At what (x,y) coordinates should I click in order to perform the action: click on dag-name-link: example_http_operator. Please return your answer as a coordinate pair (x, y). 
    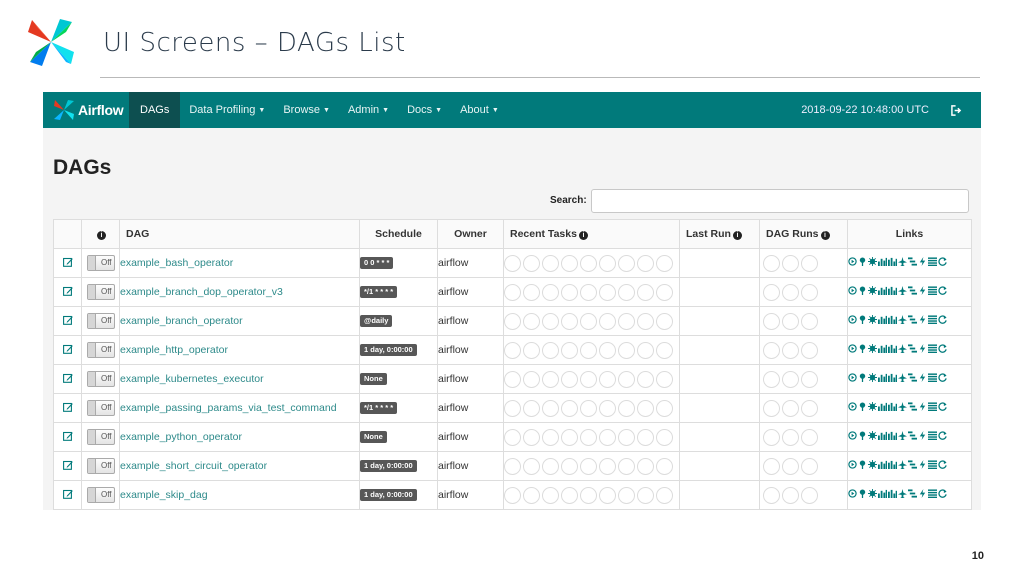
    Looking at the image, I should click on (239, 350).